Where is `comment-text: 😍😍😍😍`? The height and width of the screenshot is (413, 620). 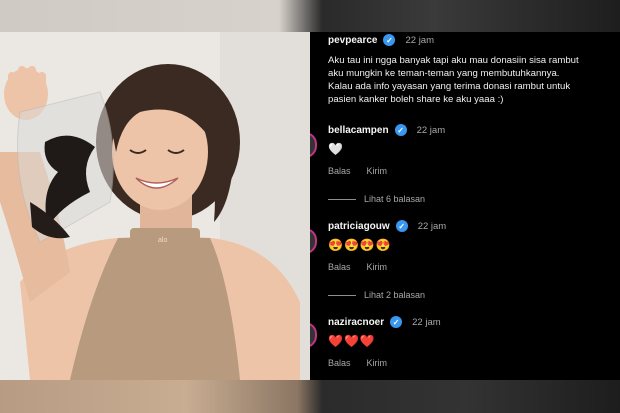
comment-text: 😍😍😍😍 is located at coordinates (360, 245).